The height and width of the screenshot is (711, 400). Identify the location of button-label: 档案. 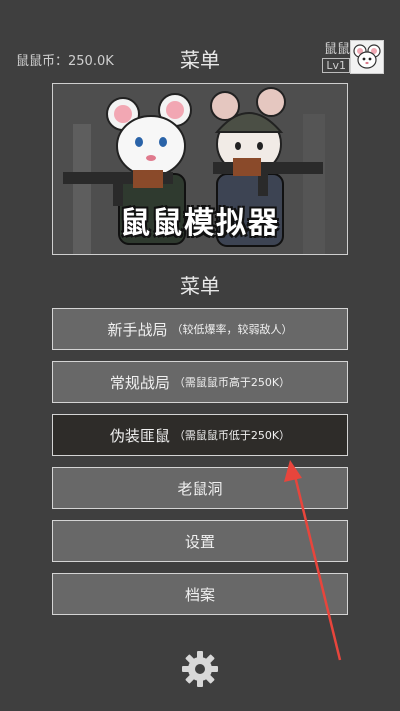
(199, 594).